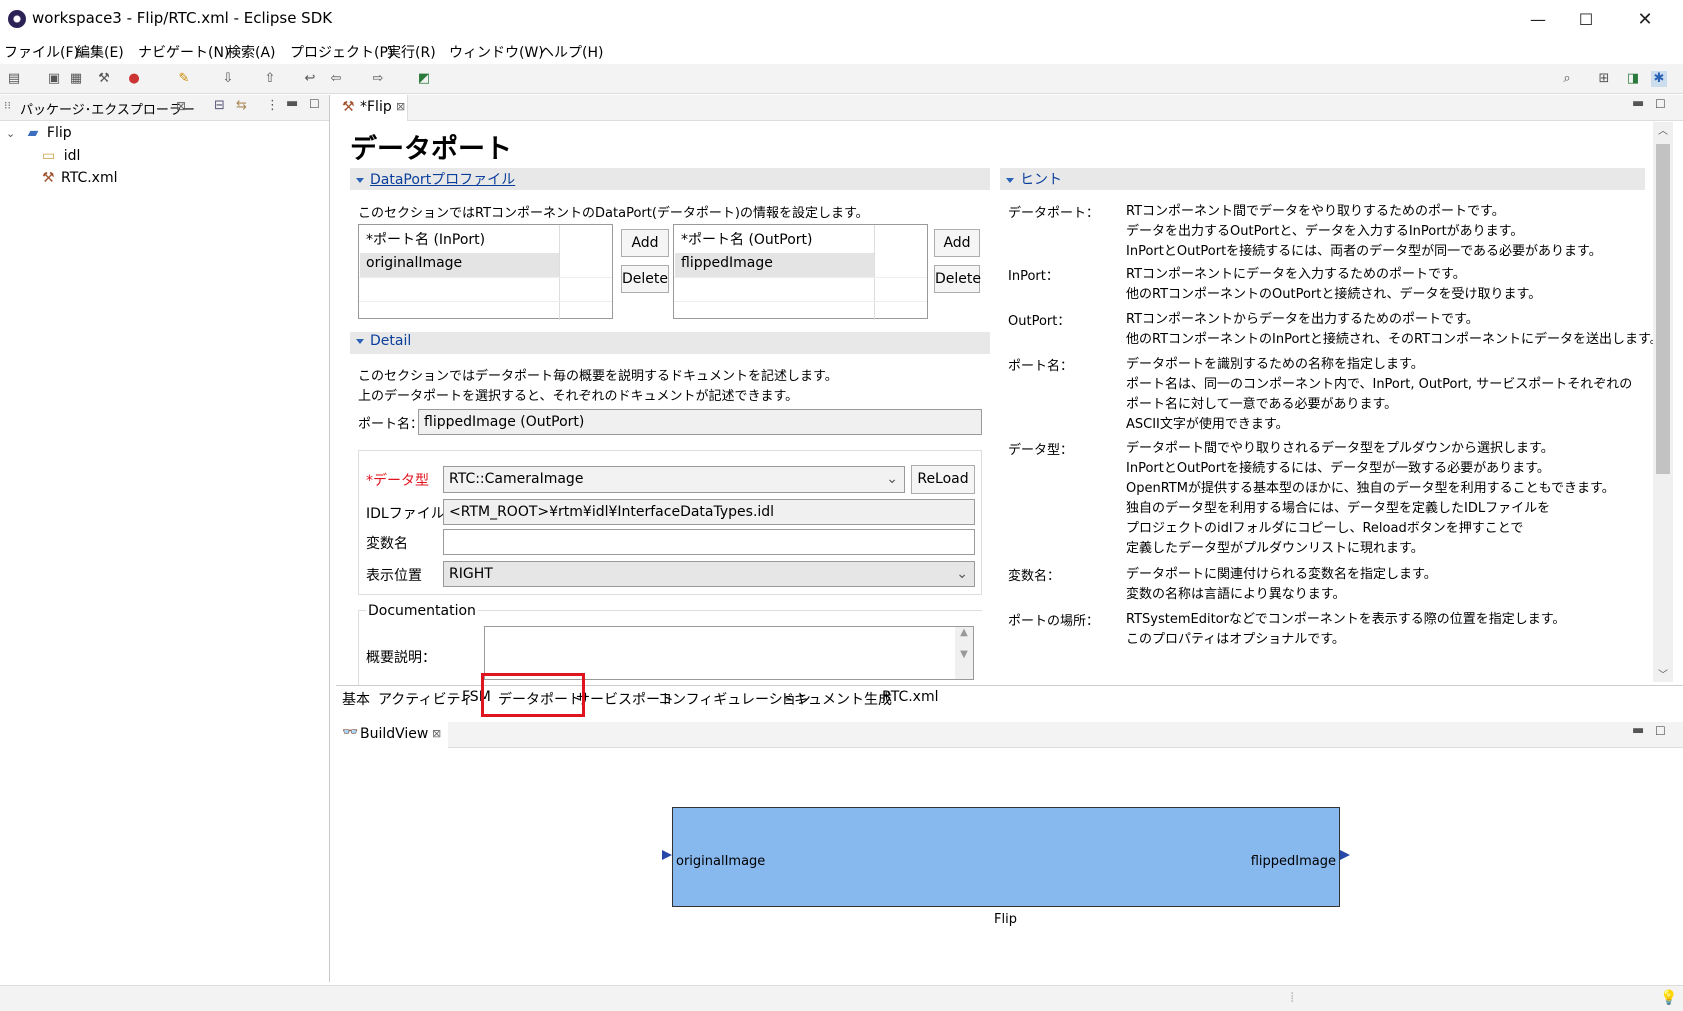 The image size is (1683, 1011). What do you see at coordinates (219, 105) in the screenshot?
I see `collapse-all-icon: ⊟` at bounding box center [219, 105].